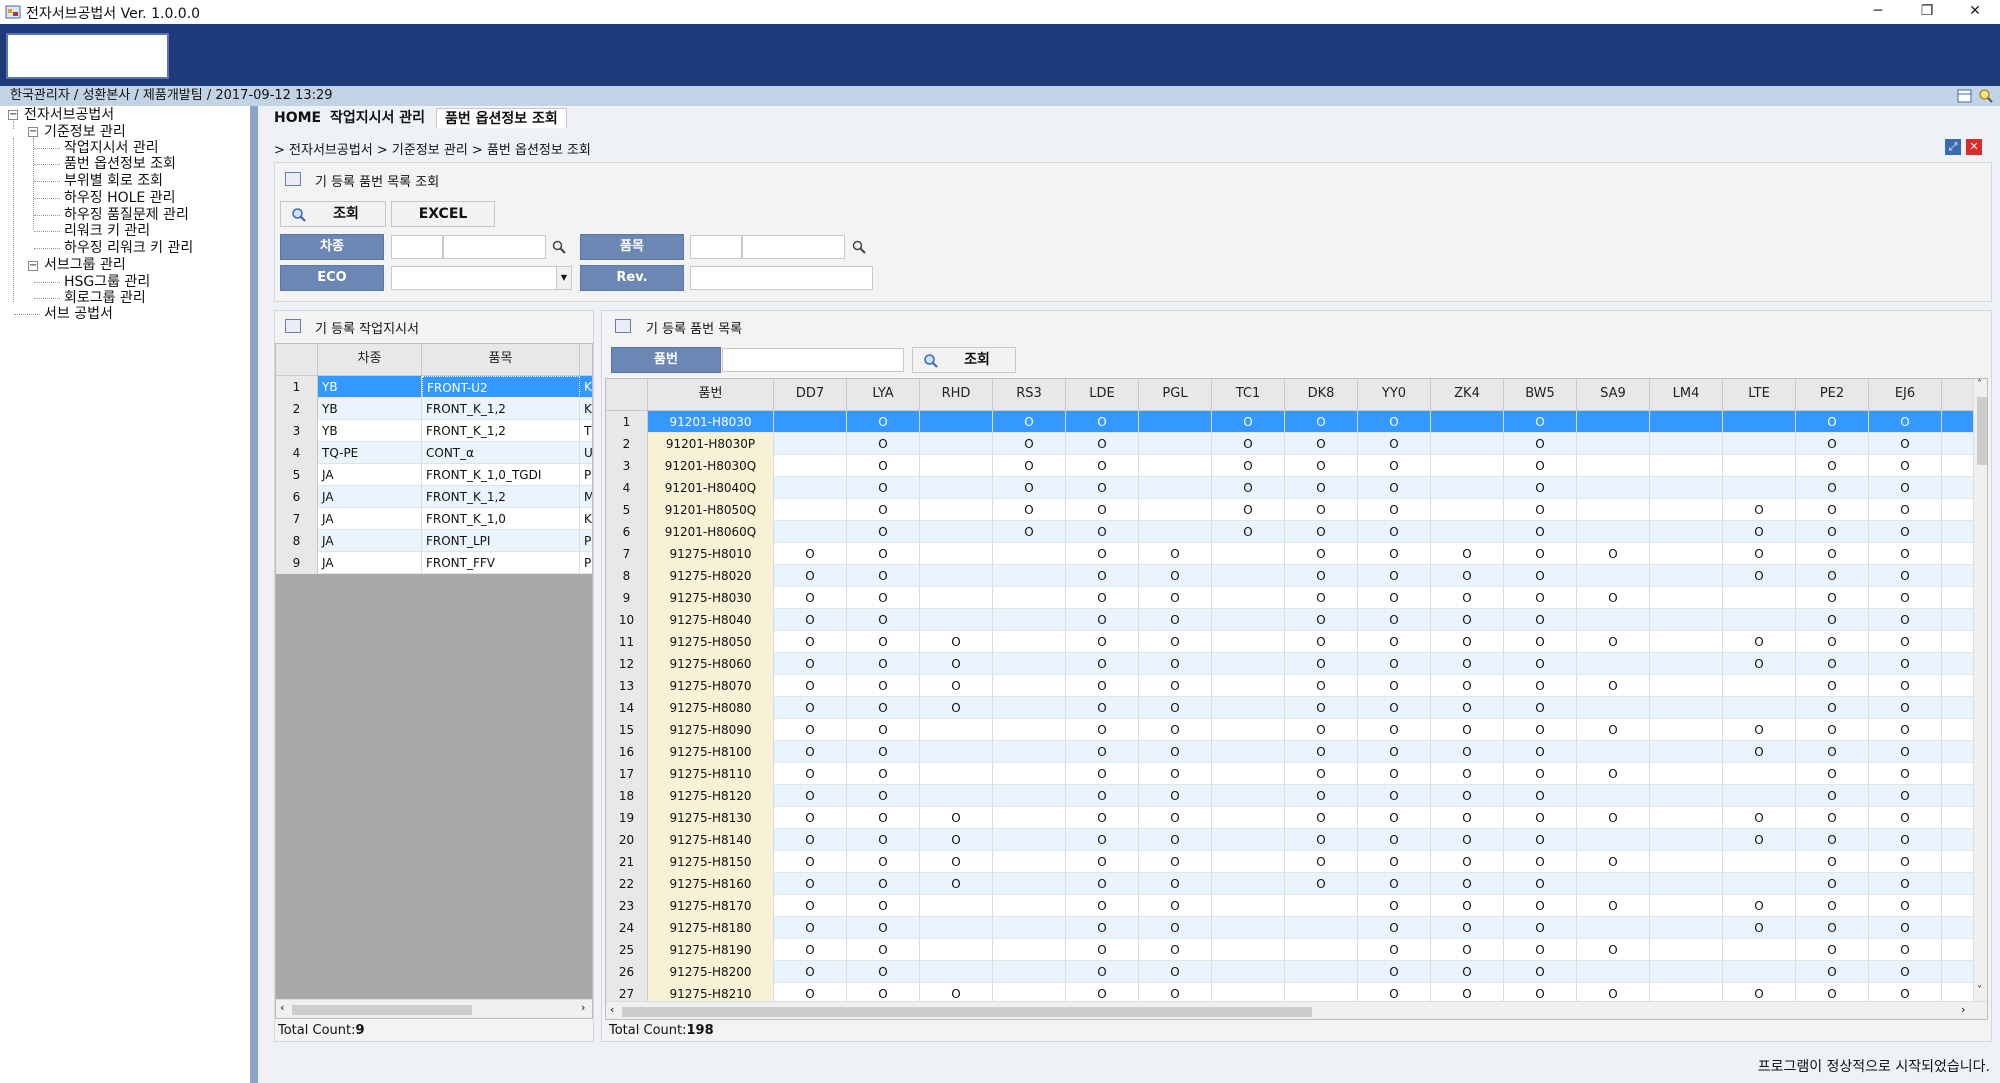  What do you see at coordinates (1289, 444) in the screenshot?
I see `table-row: 2 91201-H8030P O O O O O O O O O` at bounding box center [1289, 444].